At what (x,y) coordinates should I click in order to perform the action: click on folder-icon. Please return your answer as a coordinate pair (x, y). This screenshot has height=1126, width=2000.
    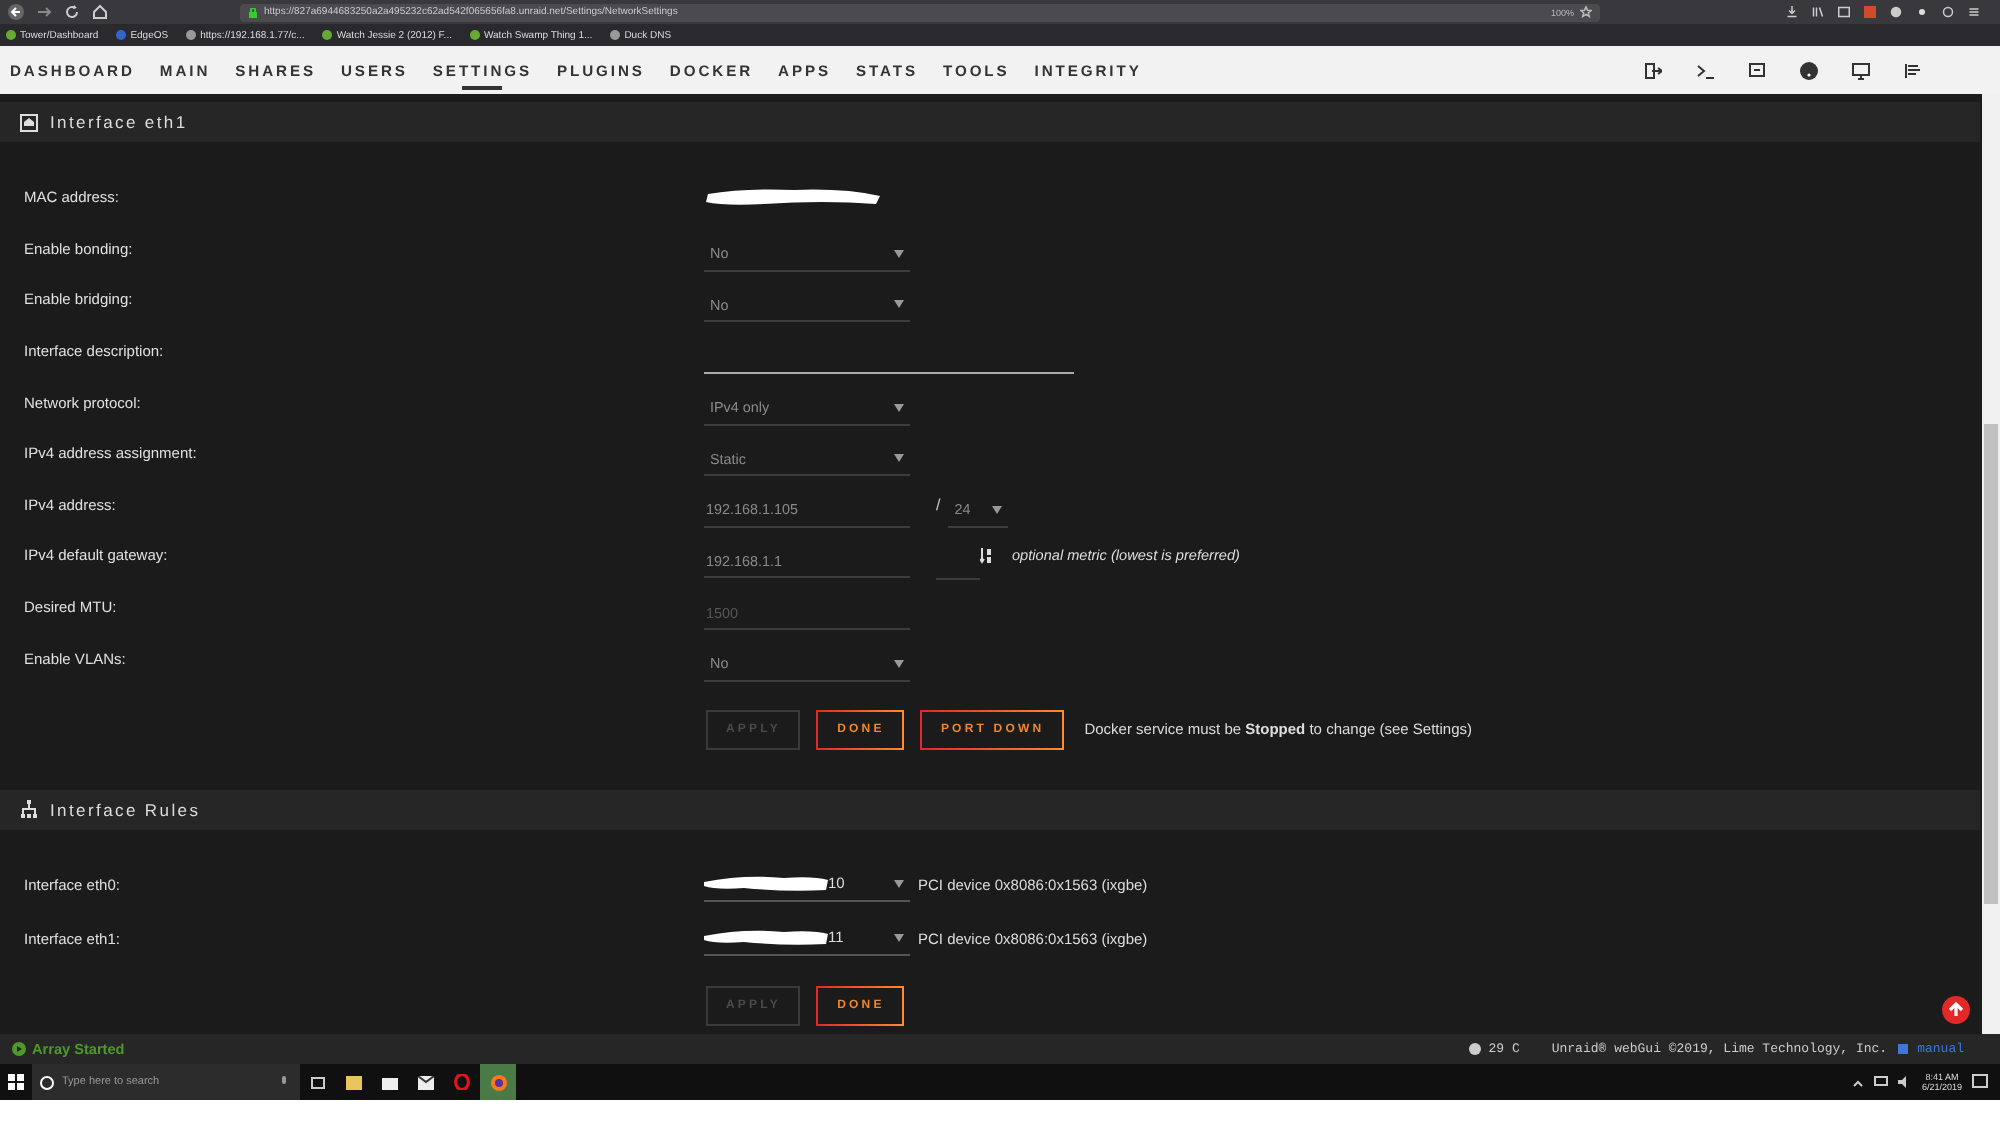
    Looking at the image, I should click on (354, 1082).